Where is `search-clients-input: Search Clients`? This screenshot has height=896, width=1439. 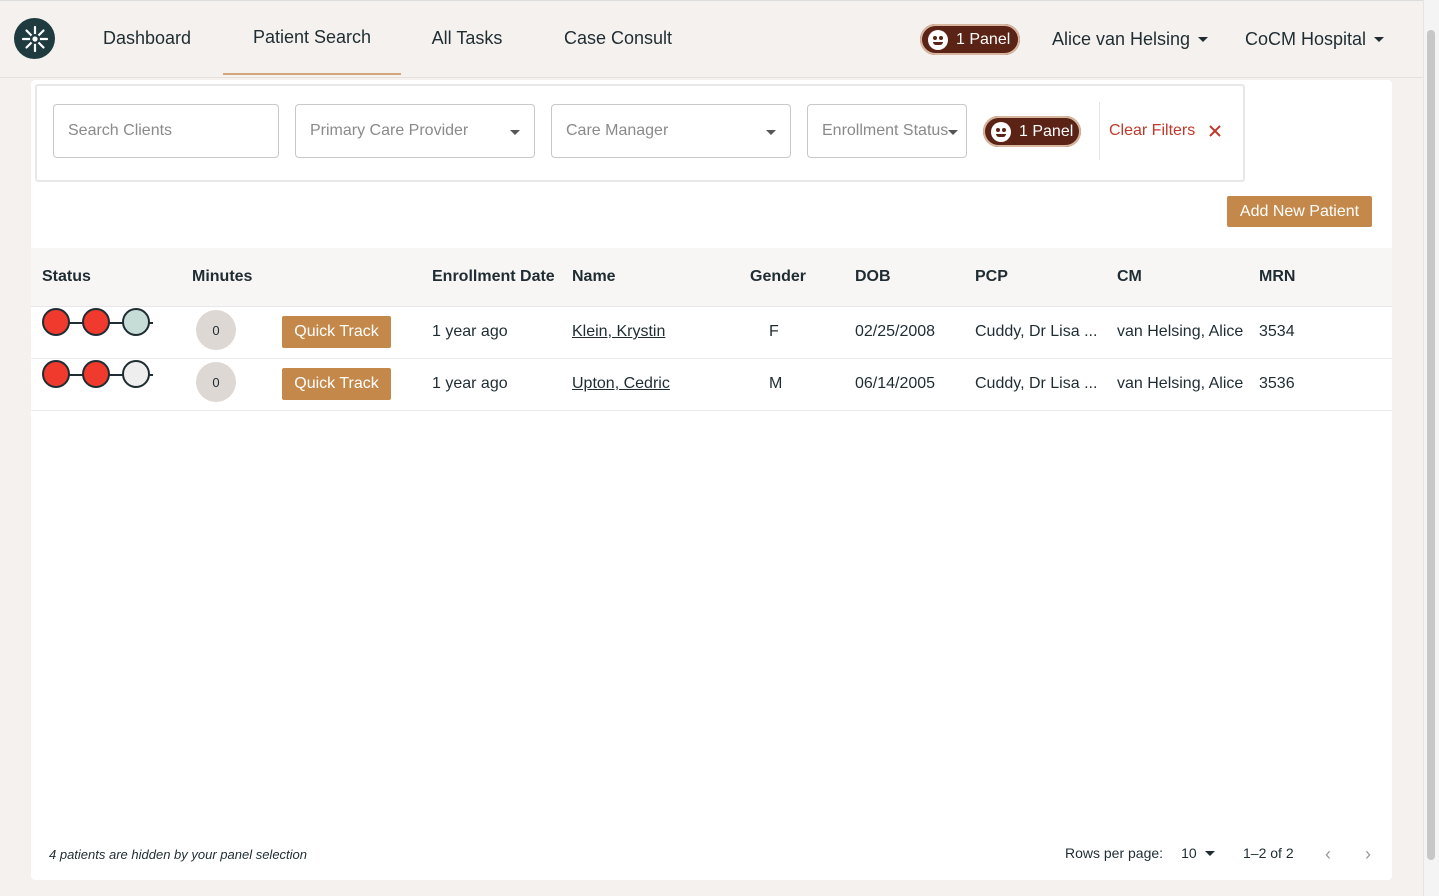
search-clients-input: Search Clients is located at coordinates (166, 131).